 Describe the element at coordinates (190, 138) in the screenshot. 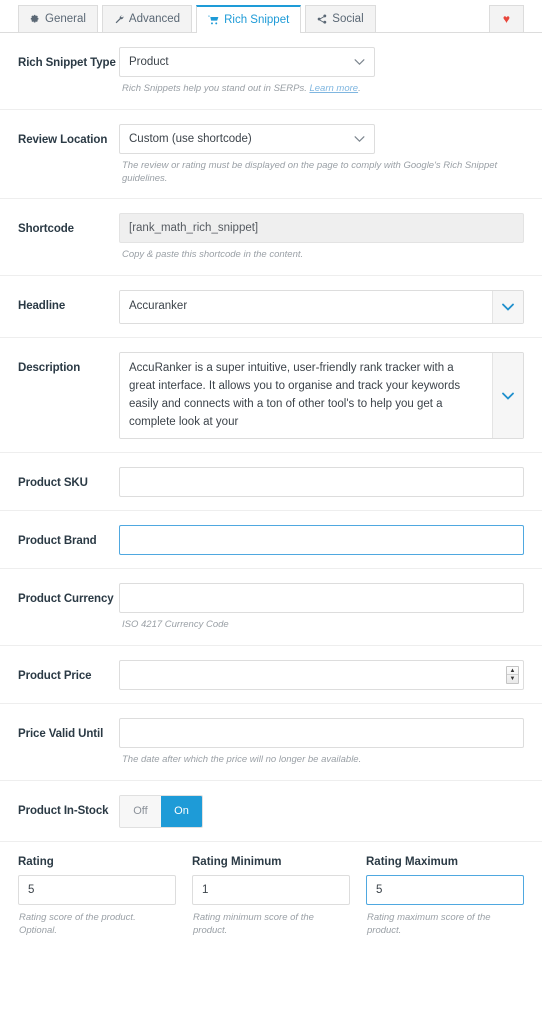

I see `review-location-value: Custom (use shortcode)` at that location.